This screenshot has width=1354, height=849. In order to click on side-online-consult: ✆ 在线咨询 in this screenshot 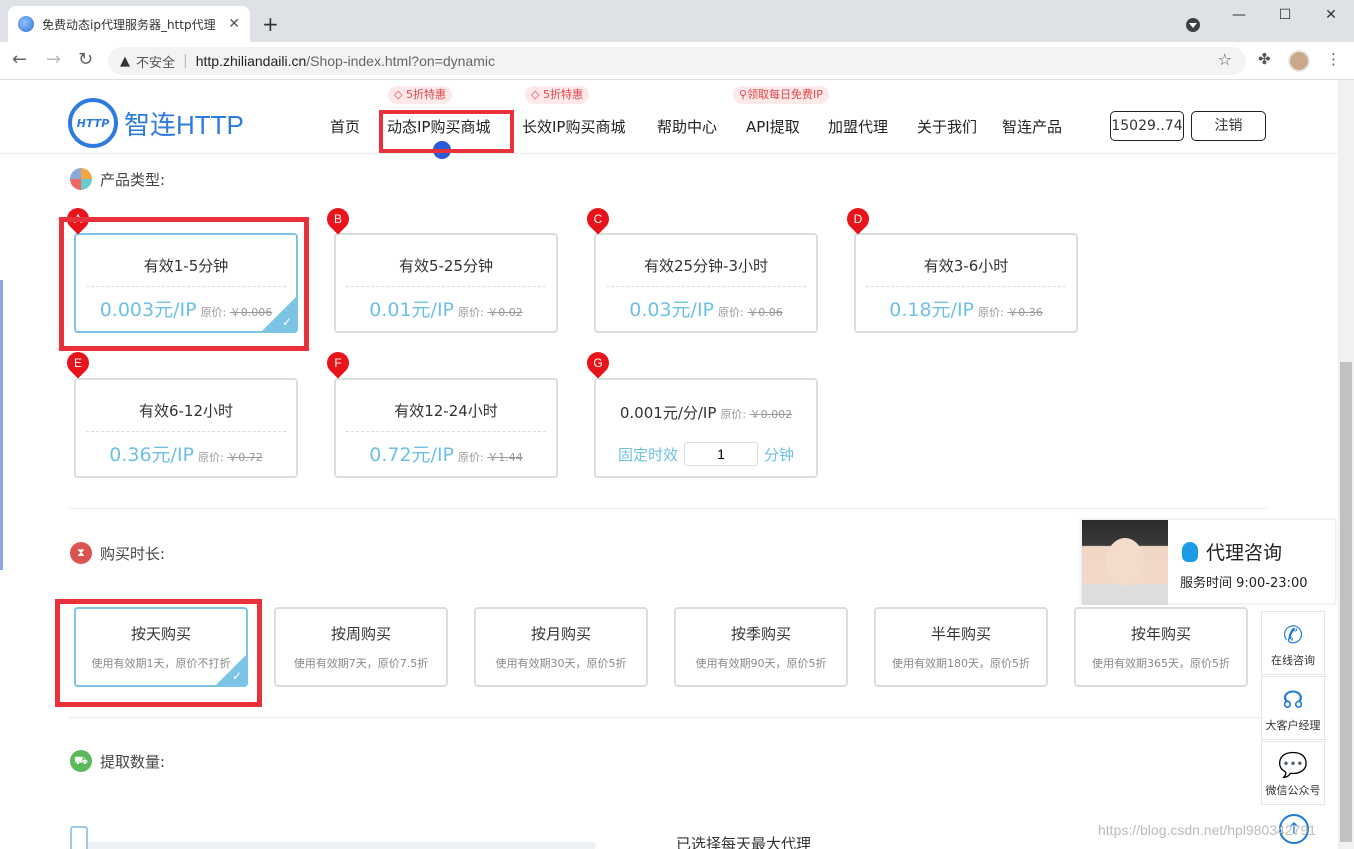, I will do `click(1293, 643)`.